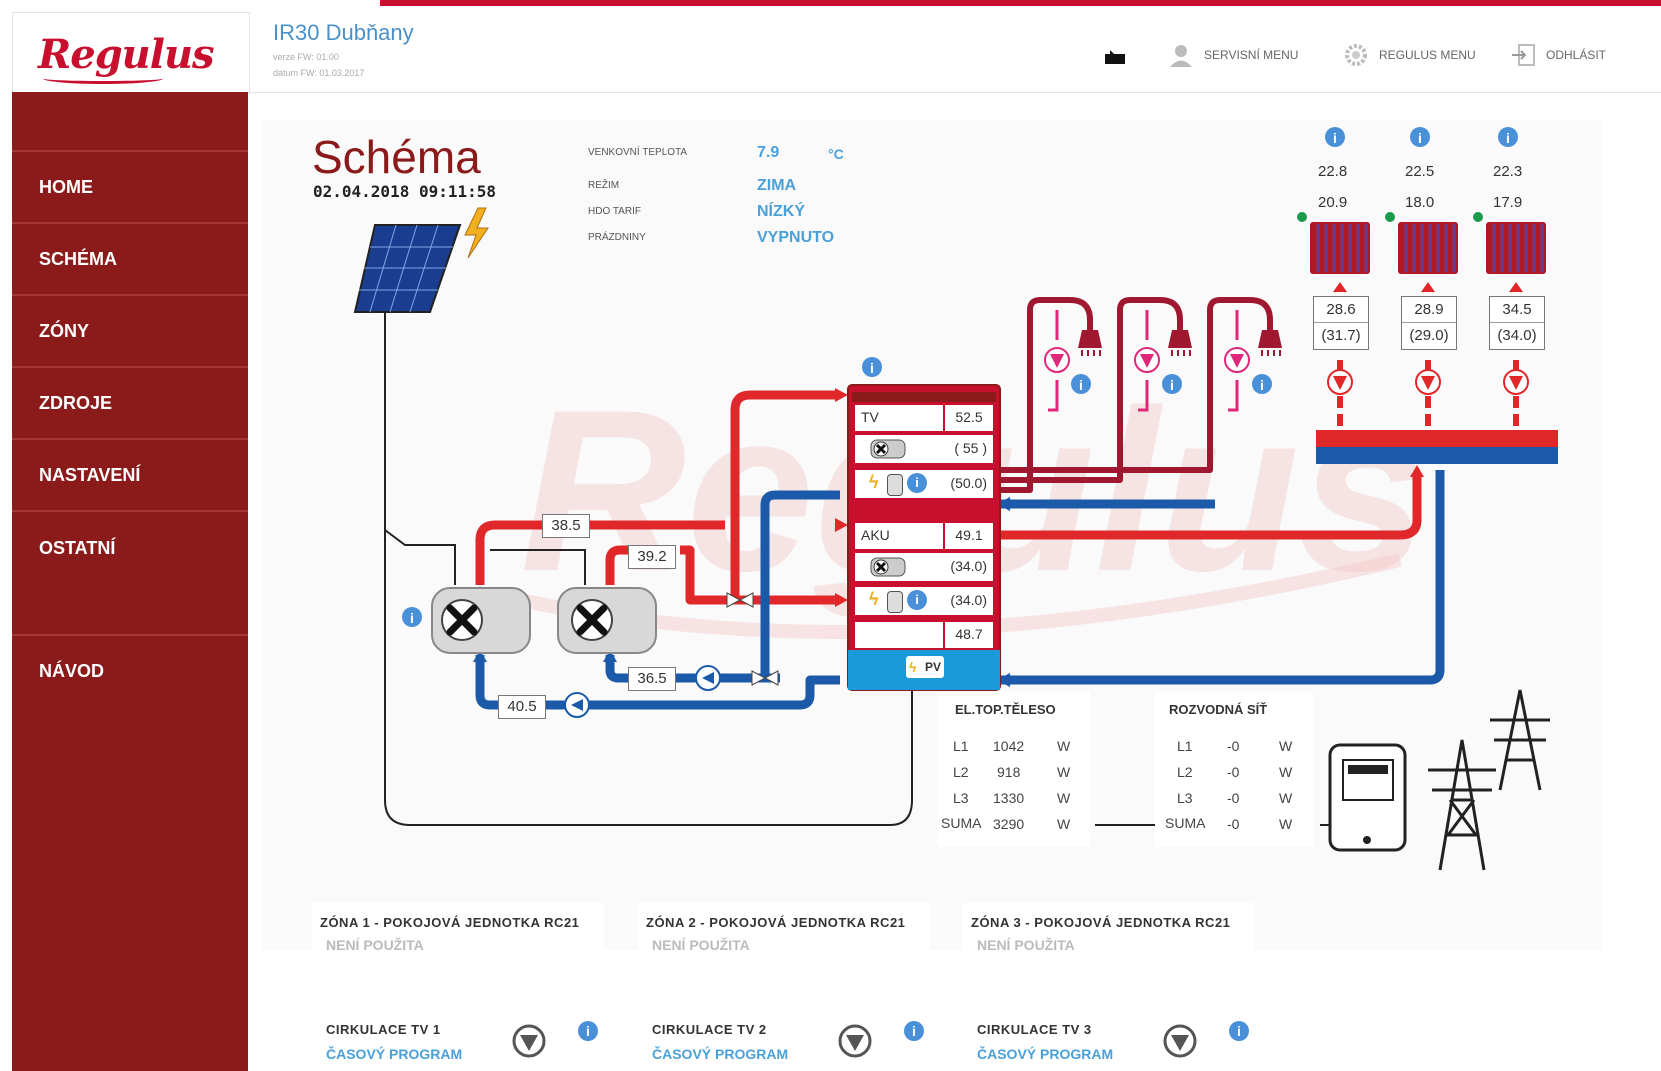 The width and height of the screenshot is (1661, 1071). I want to click on mode-value: ZIMA, so click(777, 185).